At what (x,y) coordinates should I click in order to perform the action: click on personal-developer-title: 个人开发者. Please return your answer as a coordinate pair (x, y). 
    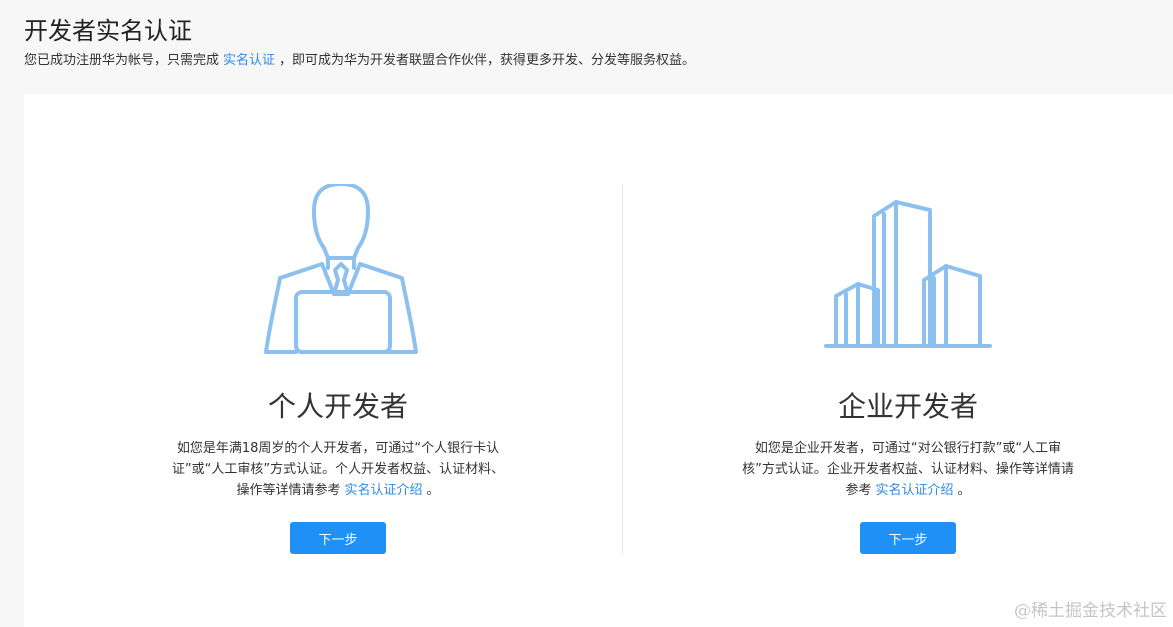
    Looking at the image, I should click on (337, 406).